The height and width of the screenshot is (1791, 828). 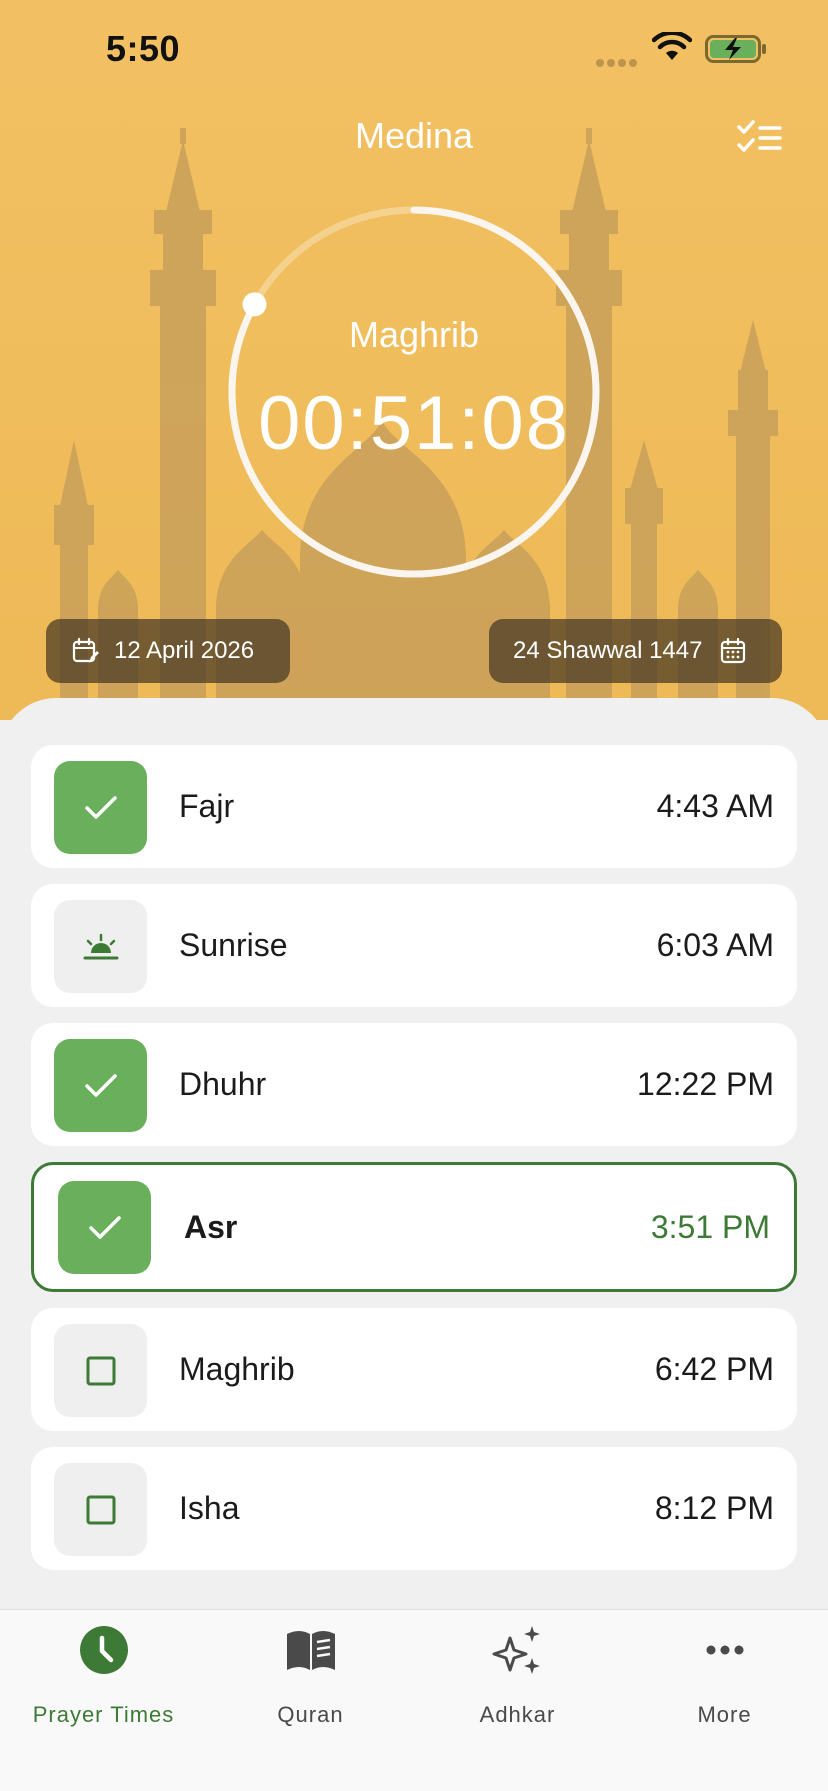 What do you see at coordinates (184, 650) in the screenshot?
I see `gregorian-date: 12 April 2026` at bounding box center [184, 650].